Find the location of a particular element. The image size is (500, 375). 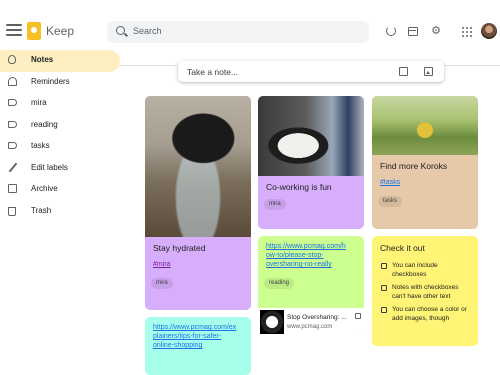

sidebar-item-edit-labels: Edit labels is located at coordinates (62, 169).